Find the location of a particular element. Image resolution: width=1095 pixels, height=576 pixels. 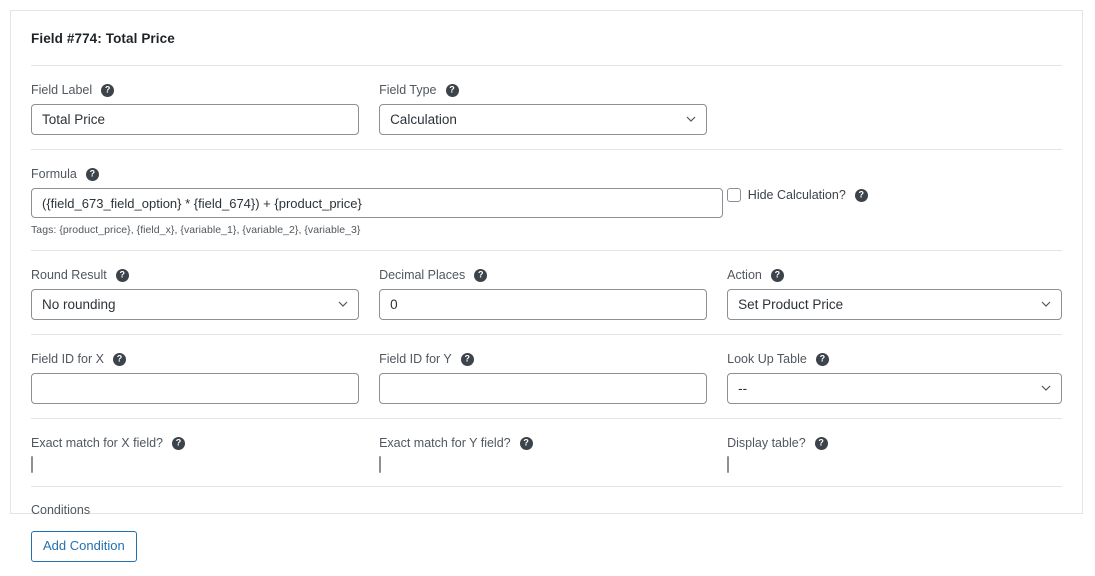

round-result-select: No rounding is located at coordinates (195, 304).